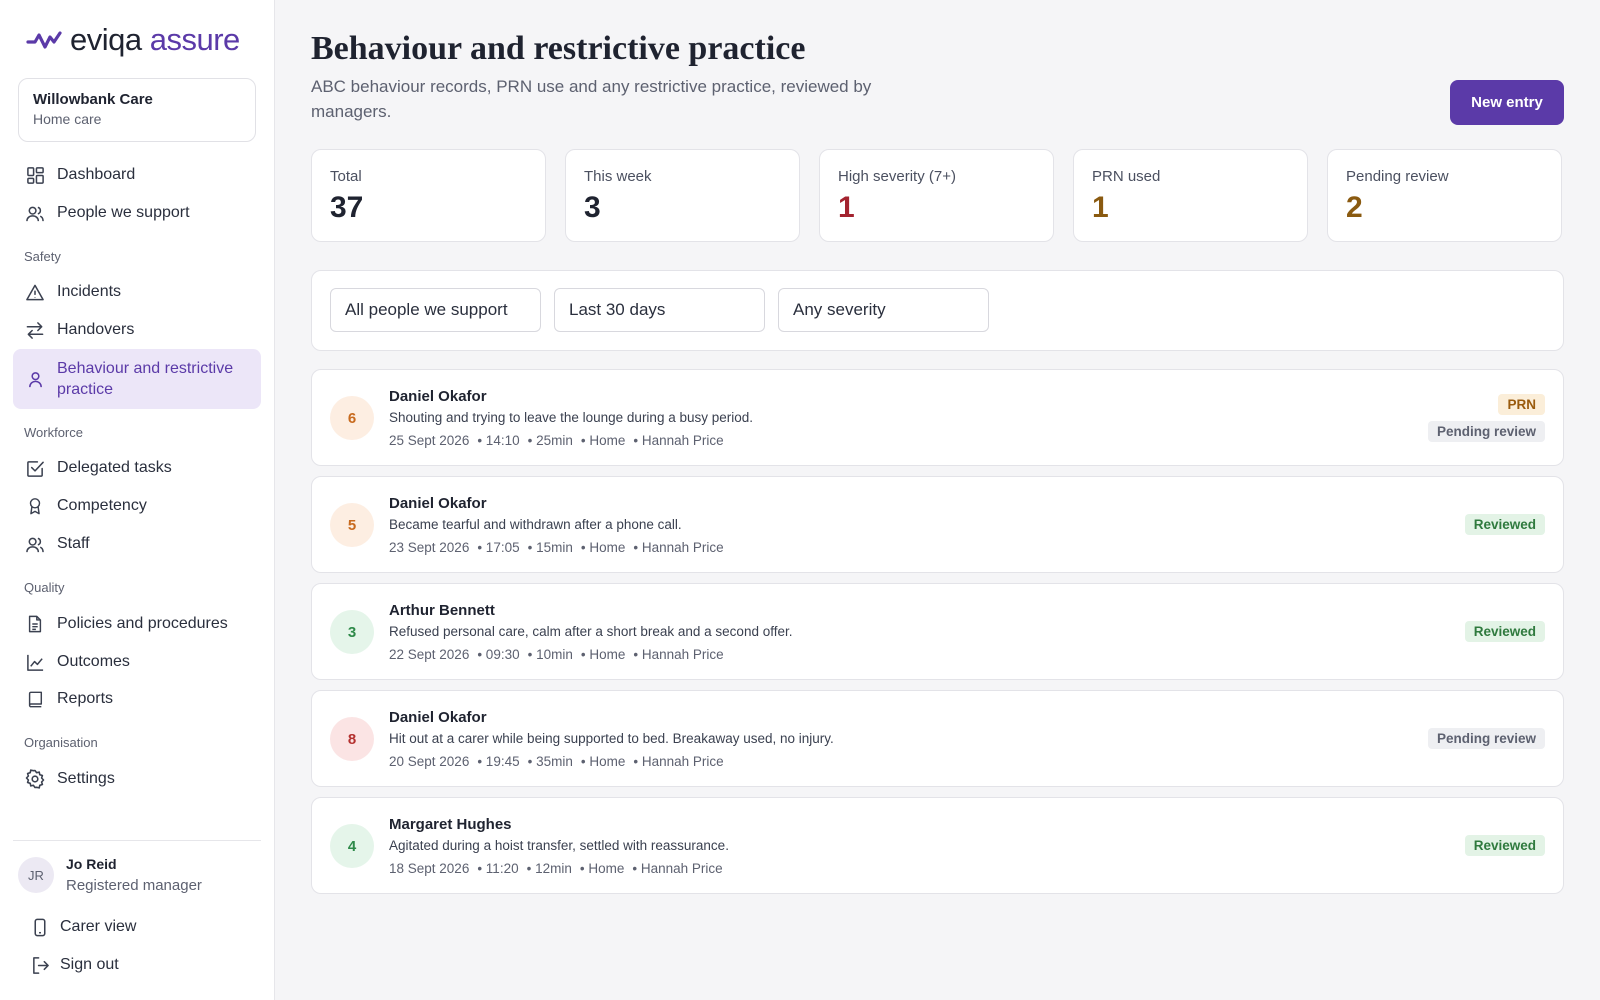  I want to click on entry-date: 23 Sept 2026, so click(429, 547).